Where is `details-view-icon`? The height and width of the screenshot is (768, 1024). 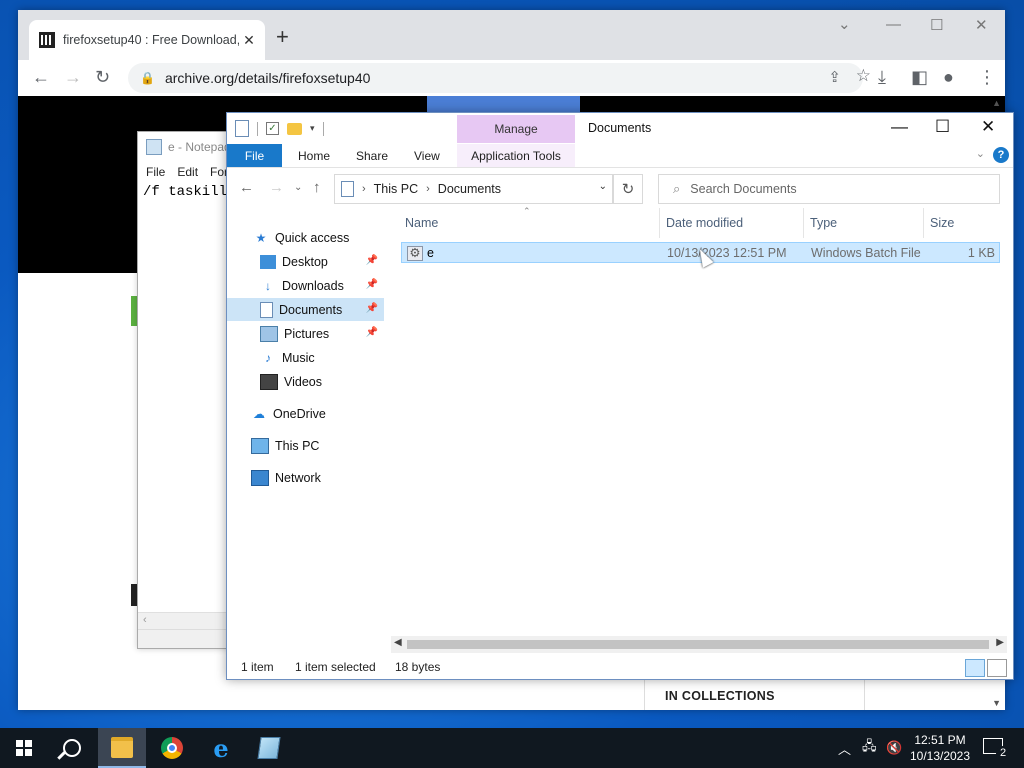 details-view-icon is located at coordinates (975, 668).